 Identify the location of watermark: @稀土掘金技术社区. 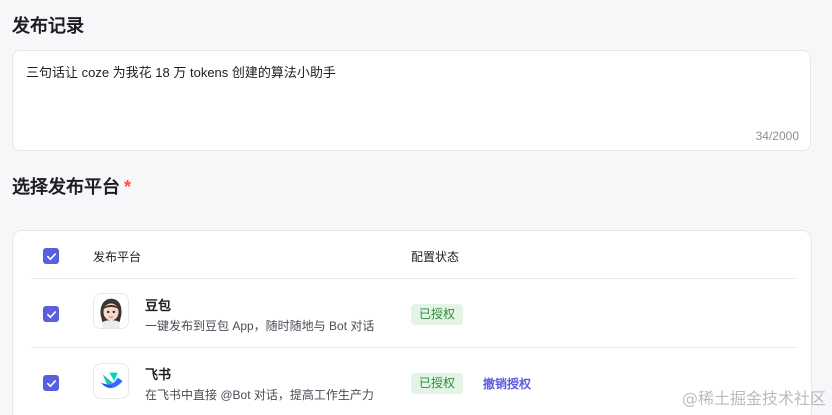
(753, 398).